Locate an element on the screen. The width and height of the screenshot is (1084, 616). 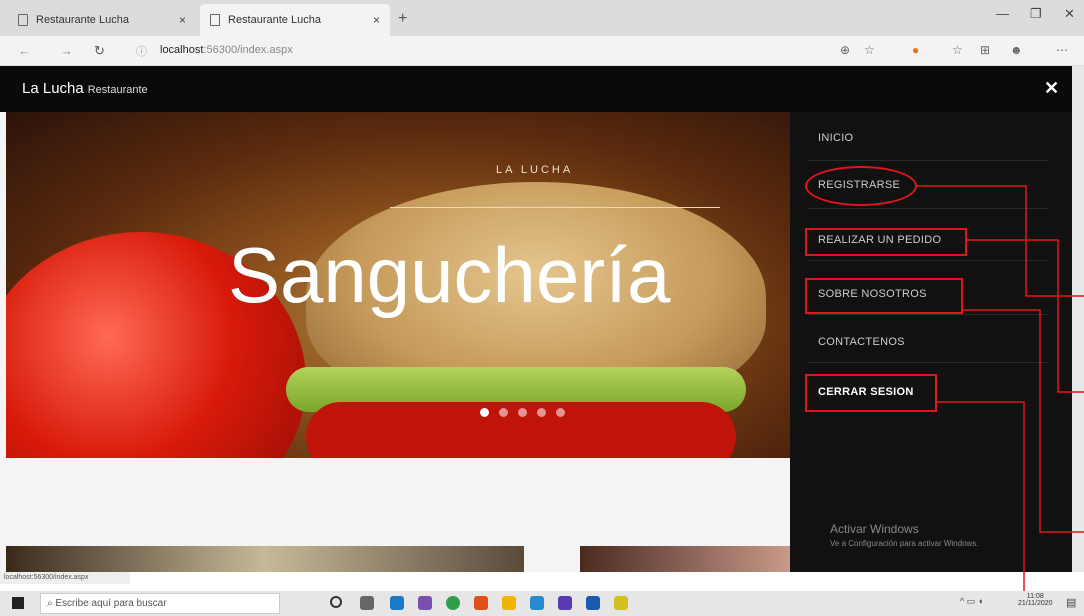
system-tray: ^ ▭ ◖ is located at coordinates (971, 601).